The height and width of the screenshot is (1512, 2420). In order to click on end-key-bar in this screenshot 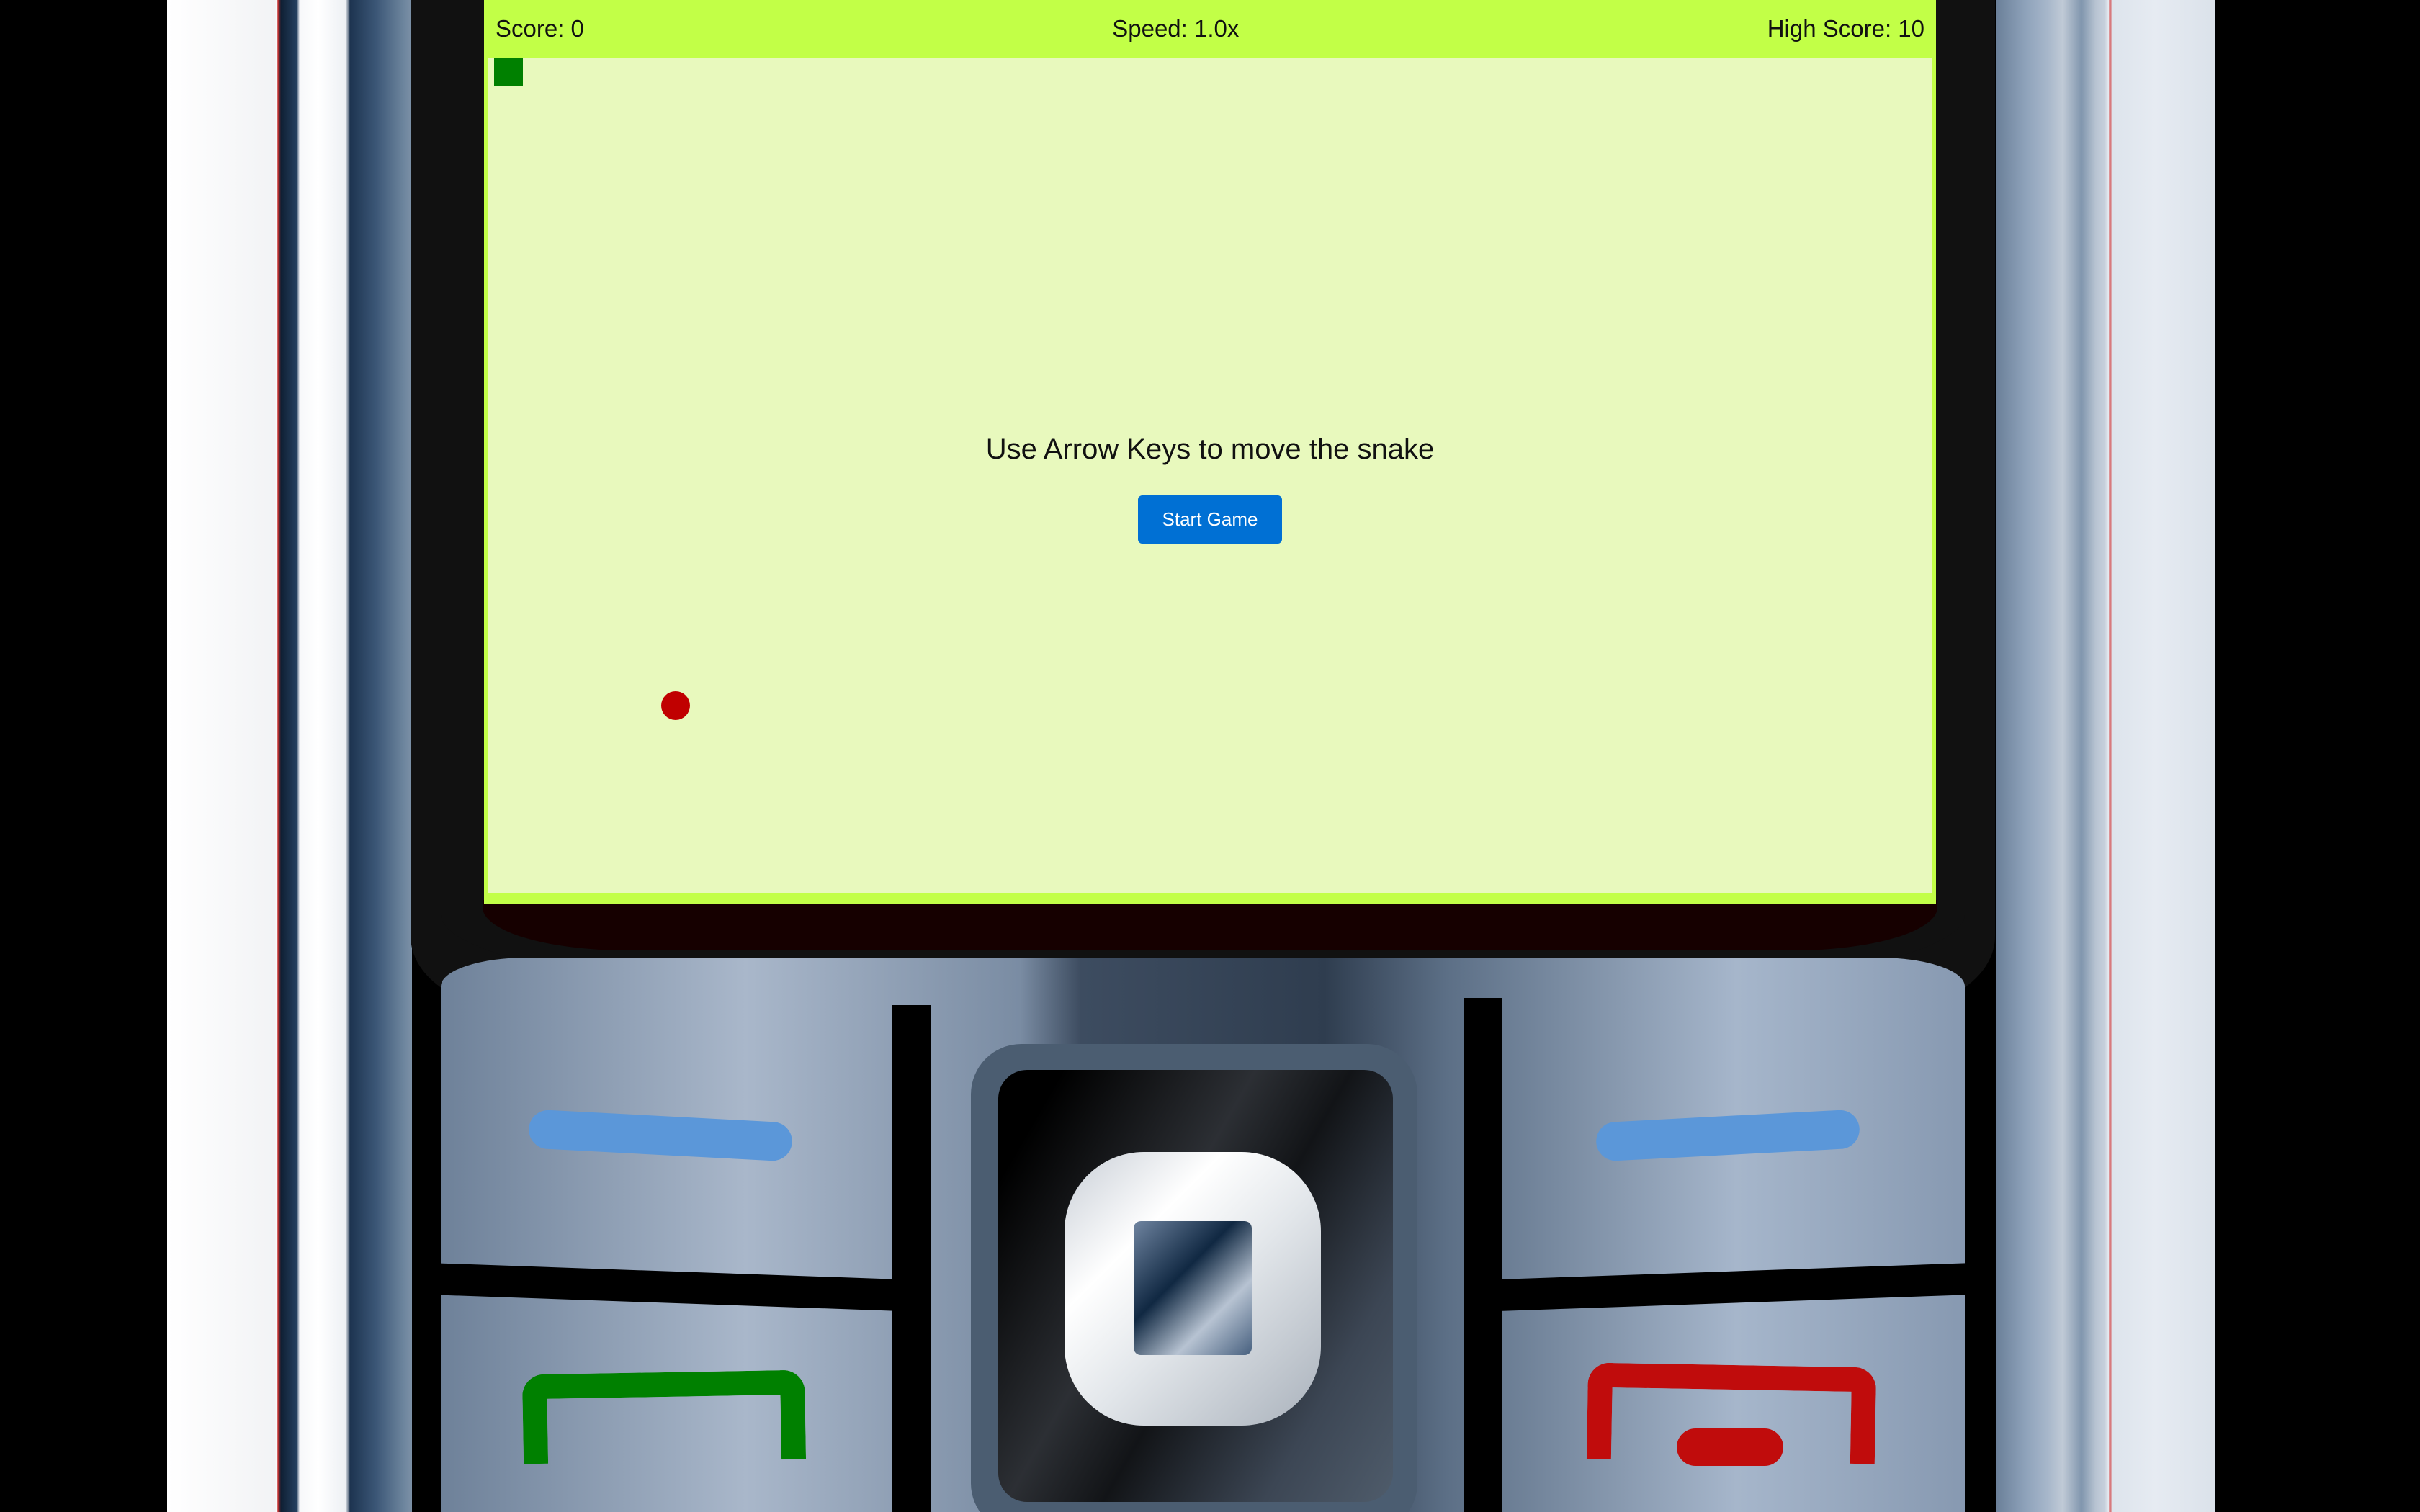, I will do `click(1730, 1447)`.